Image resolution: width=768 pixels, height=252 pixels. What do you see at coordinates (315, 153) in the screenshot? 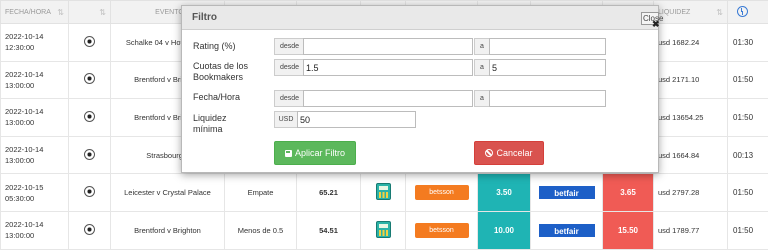
I see `apply-filter-button: Aplicar Filtro` at bounding box center [315, 153].